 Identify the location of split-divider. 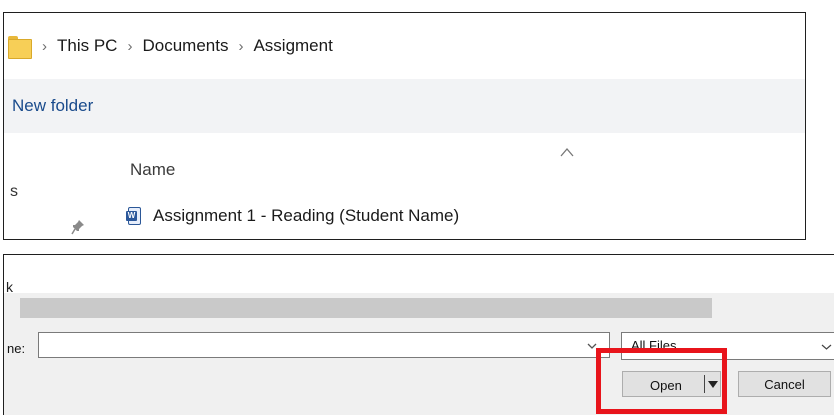
(704, 384).